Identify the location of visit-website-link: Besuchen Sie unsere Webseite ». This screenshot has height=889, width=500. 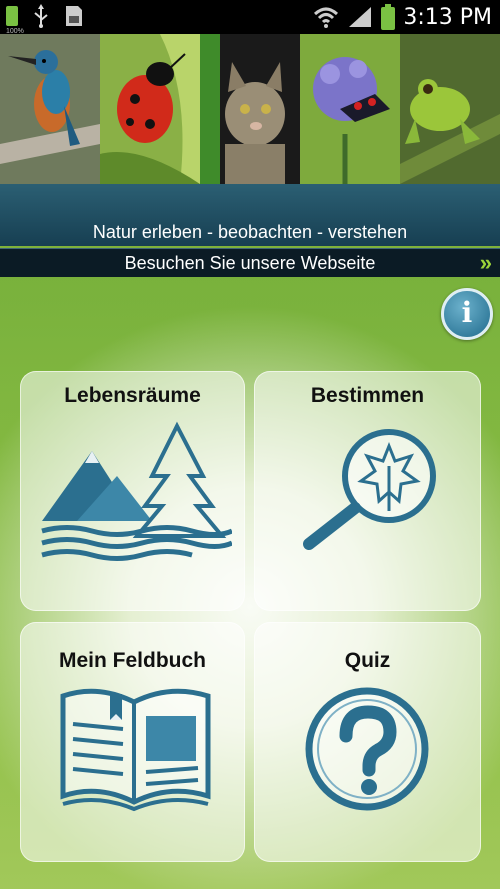
(250, 262).